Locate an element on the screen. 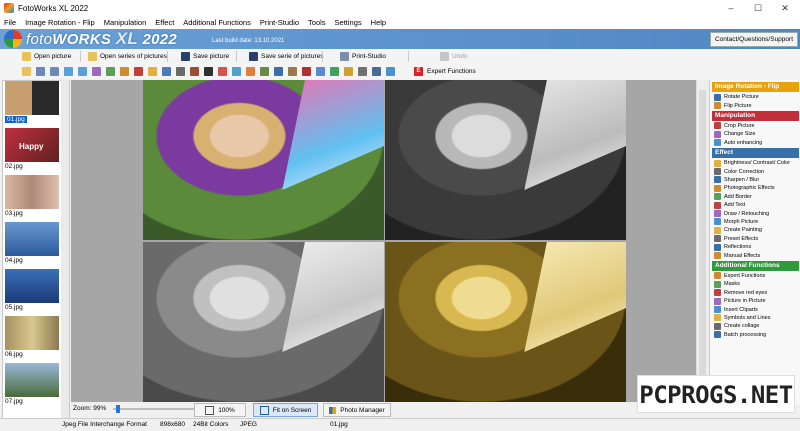 The width and height of the screenshot is (800, 431). brightness-icon is located at coordinates (124, 71).